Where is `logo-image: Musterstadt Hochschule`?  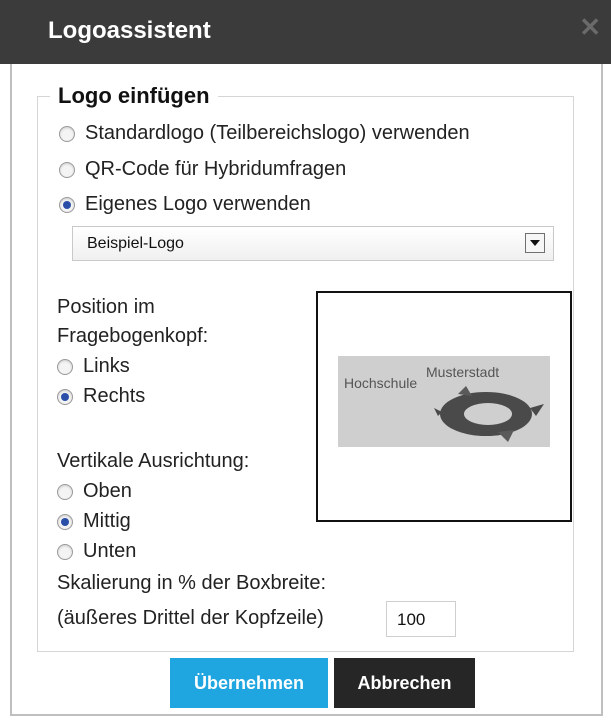 logo-image: Musterstadt Hochschule is located at coordinates (444, 401).